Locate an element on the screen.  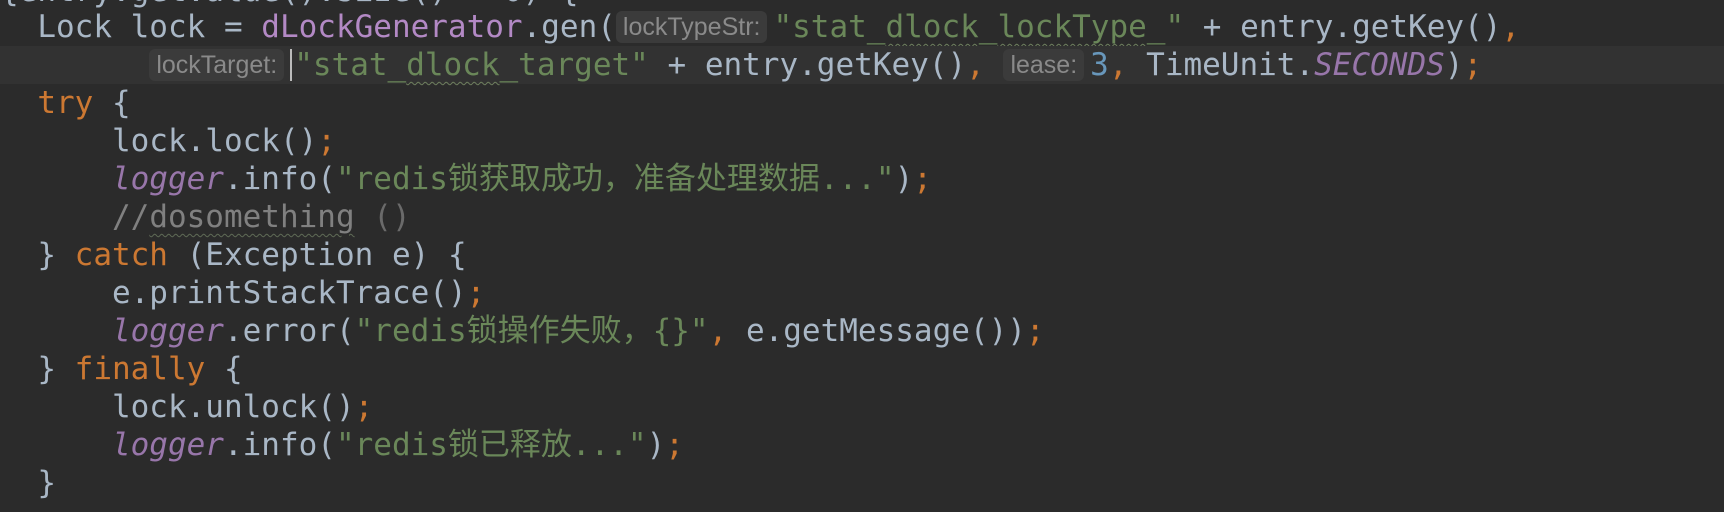
code-line: } catch (Exception e) { is located at coordinates (862, 255).